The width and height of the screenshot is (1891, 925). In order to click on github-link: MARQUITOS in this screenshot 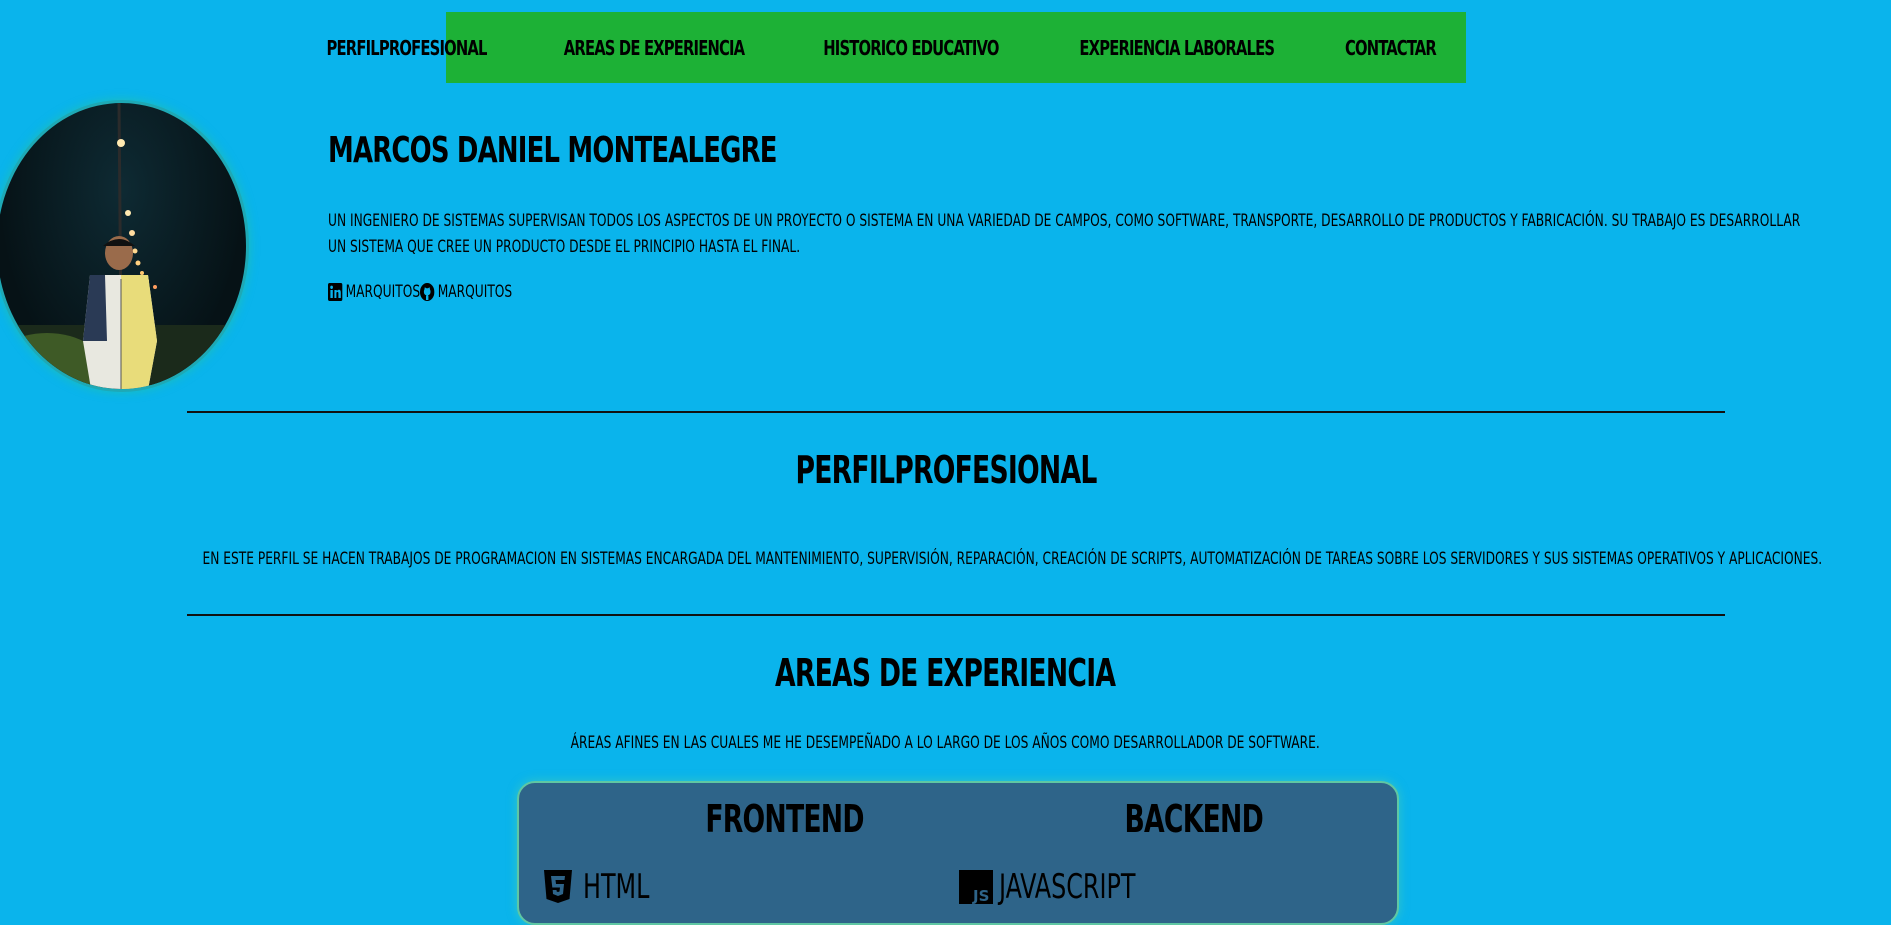, I will do `click(475, 292)`.